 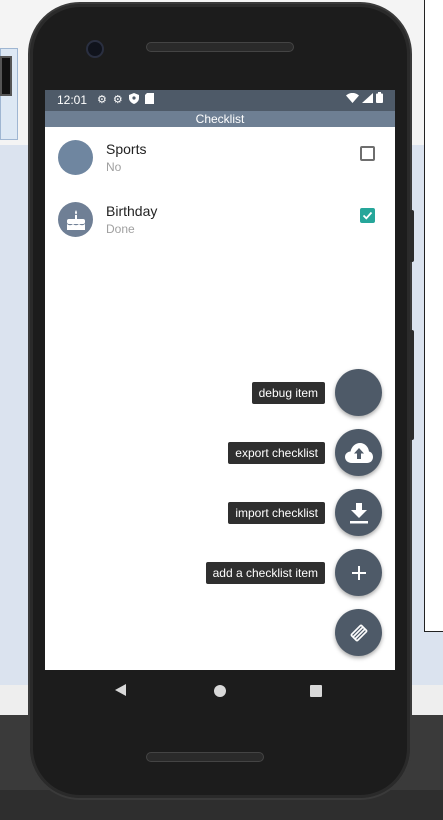 What do you see at coordinates (75, 219) in the screenshot?
I see `cake-icon` at bounding box center [75, 219].